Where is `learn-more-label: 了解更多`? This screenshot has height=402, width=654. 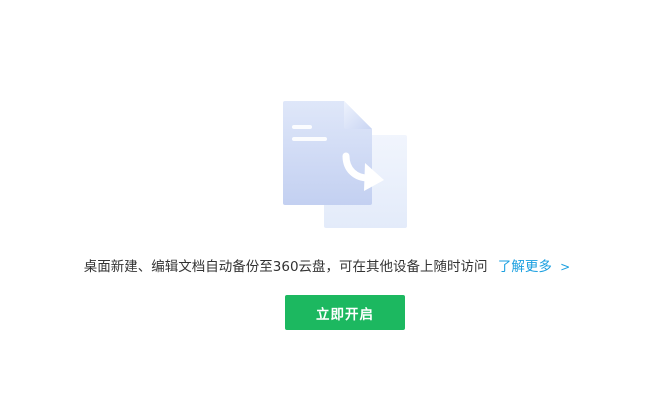 learn-more-label: 了解更多 is located at coordinates (524, 267).